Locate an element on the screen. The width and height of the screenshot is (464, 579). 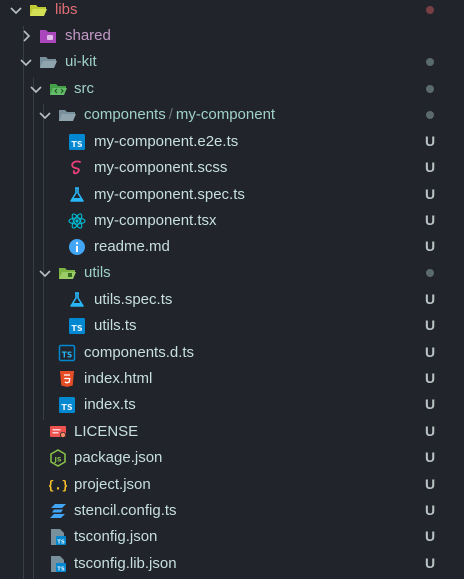
react-icon is located at coordinates (77, 221).